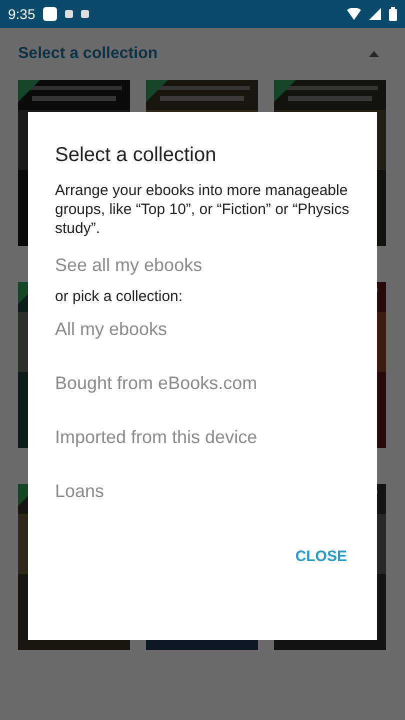  Describe the element at coordinates (119, 297) in the screenshot. I see `section-label: or pick a collection:` at that location.